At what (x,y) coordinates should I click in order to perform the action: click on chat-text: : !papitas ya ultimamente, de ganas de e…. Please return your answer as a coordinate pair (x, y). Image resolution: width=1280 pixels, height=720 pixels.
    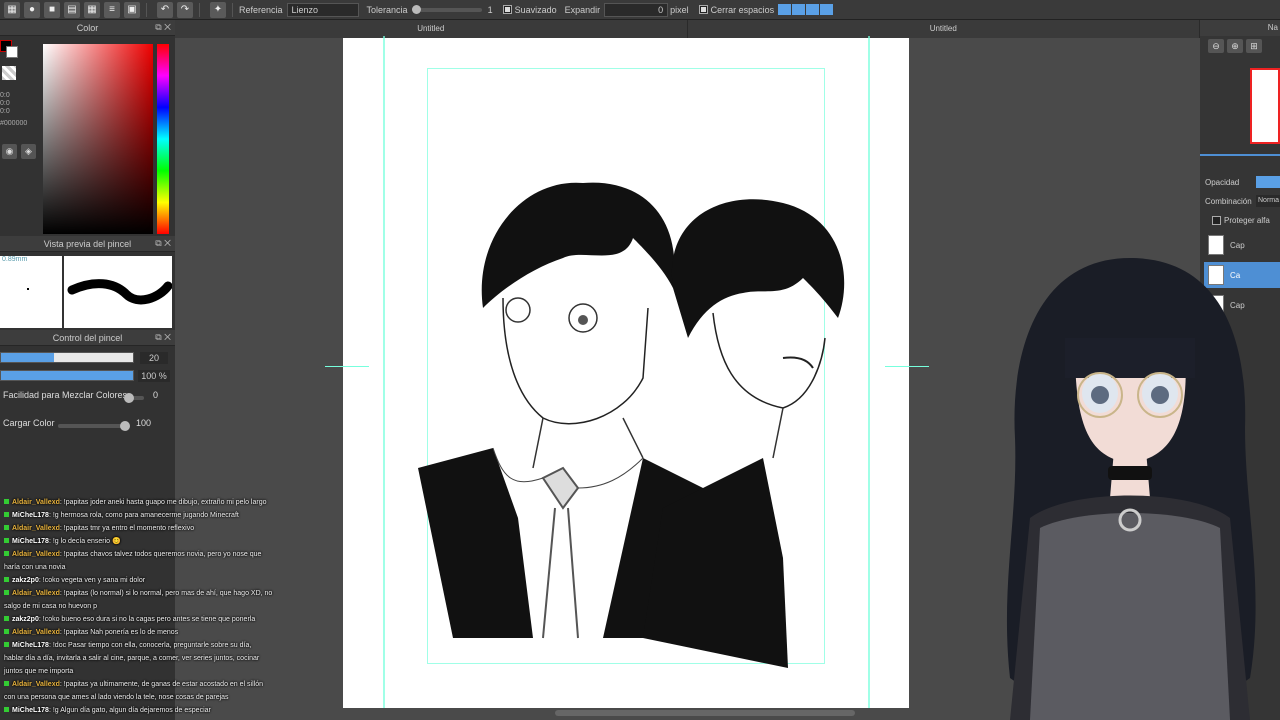
    Looking at the image, I should click on (161, 684).